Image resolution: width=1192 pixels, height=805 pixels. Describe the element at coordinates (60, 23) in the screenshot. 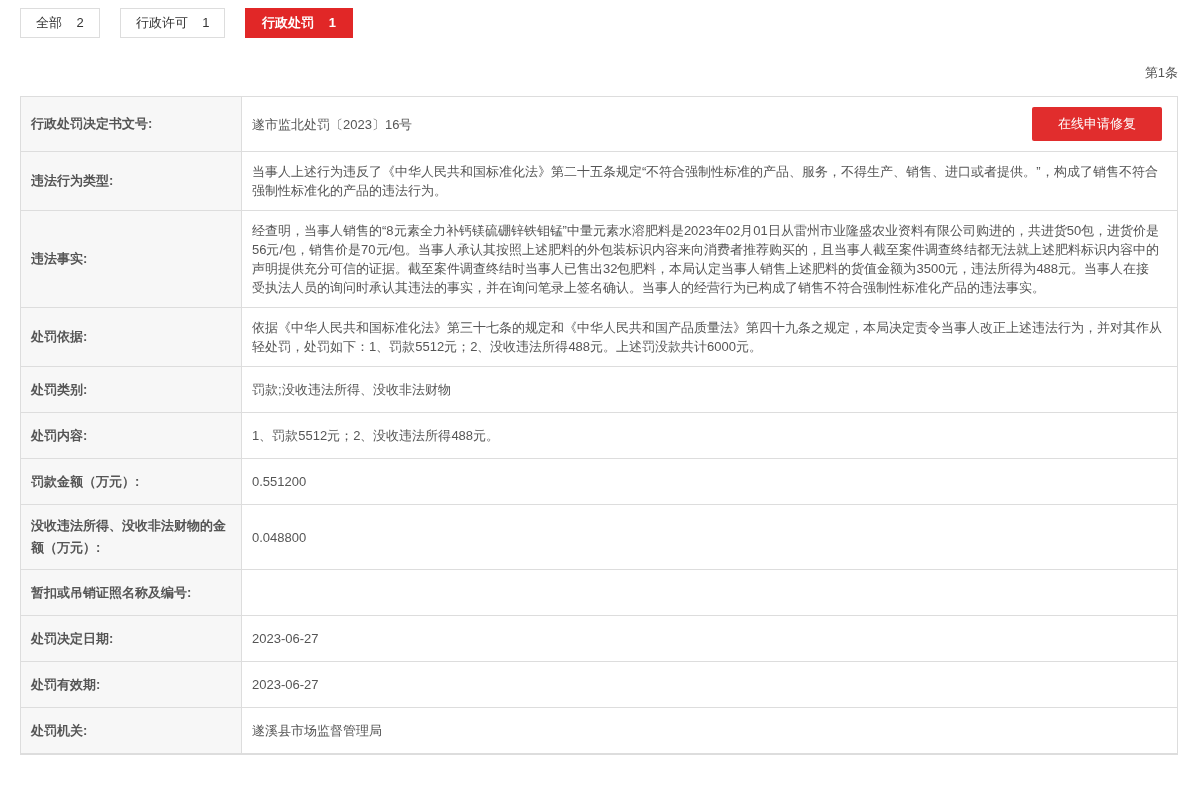

I see `category-tab: 全部 2` at that location.